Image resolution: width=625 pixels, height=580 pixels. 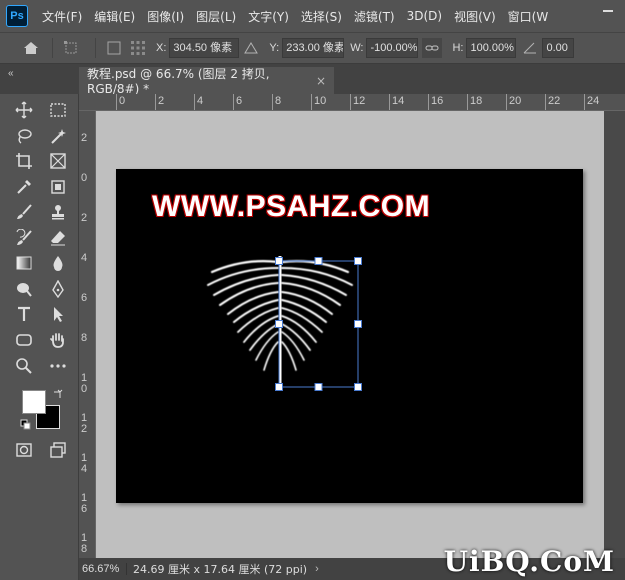 I want to click on tools-panel, so click(x=39, y=337).